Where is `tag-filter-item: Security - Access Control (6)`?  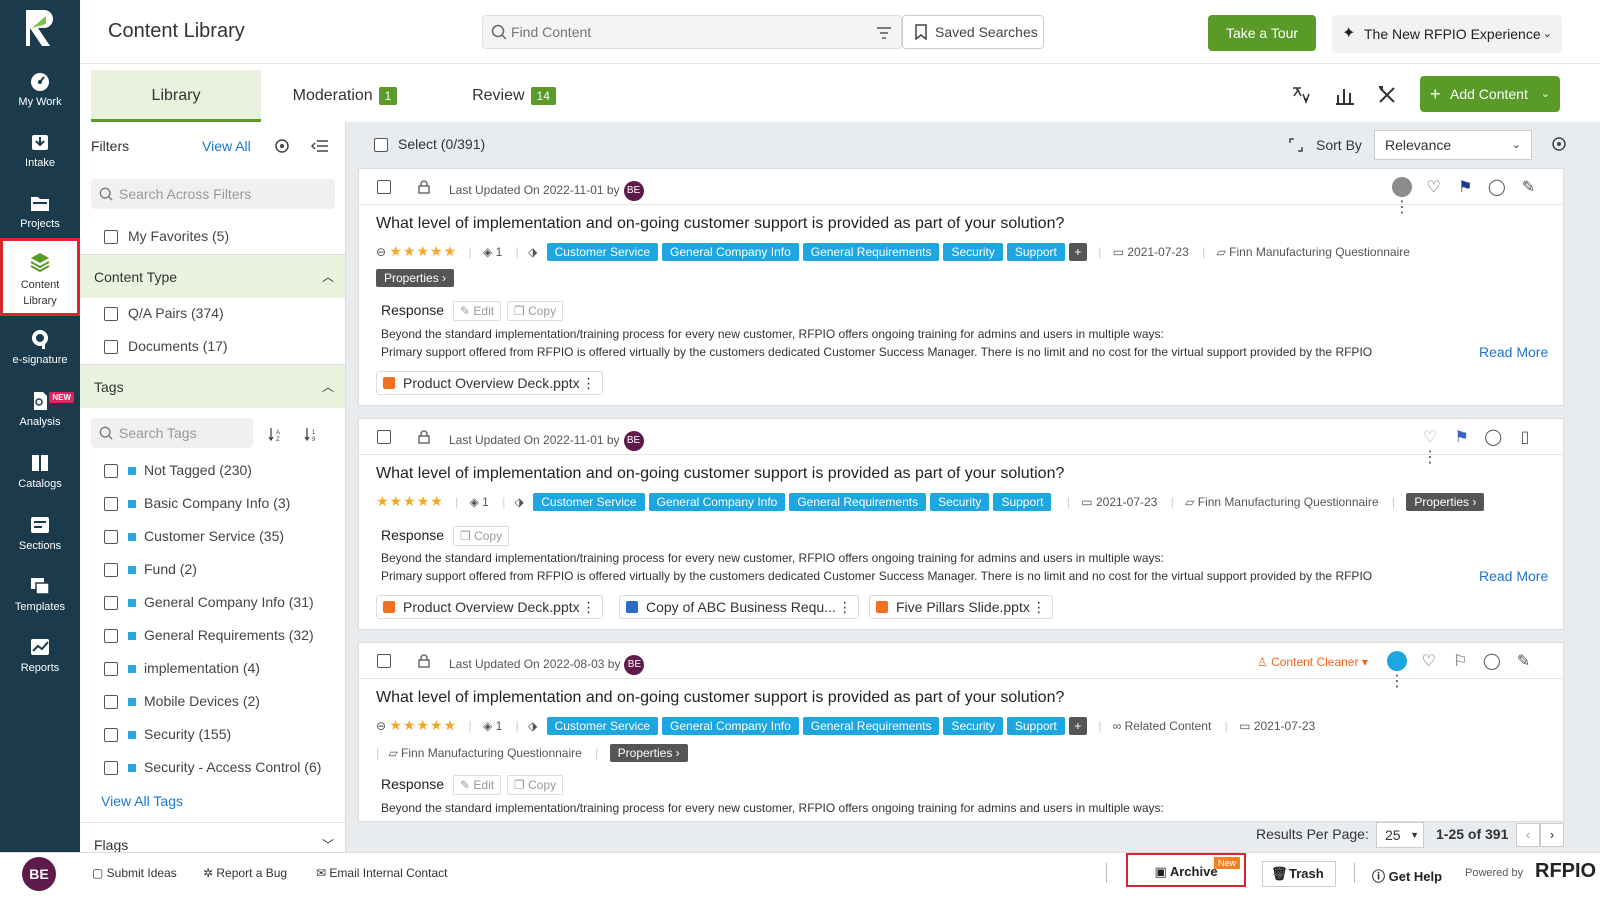 tag-filter-item: Security - Access Control (6) is located at coordinates (212, 767).